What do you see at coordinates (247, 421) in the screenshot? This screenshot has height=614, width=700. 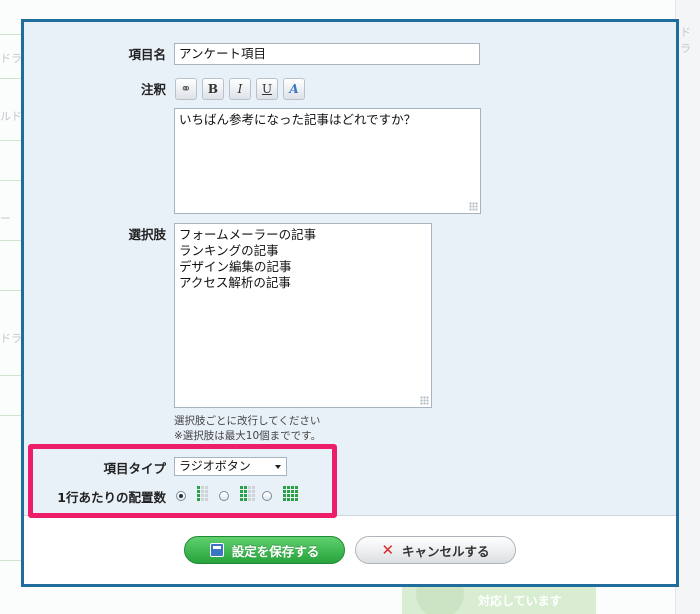 I see `choices-hint: 選択肢ごとに改行してください` at bounding box center [247, 421].